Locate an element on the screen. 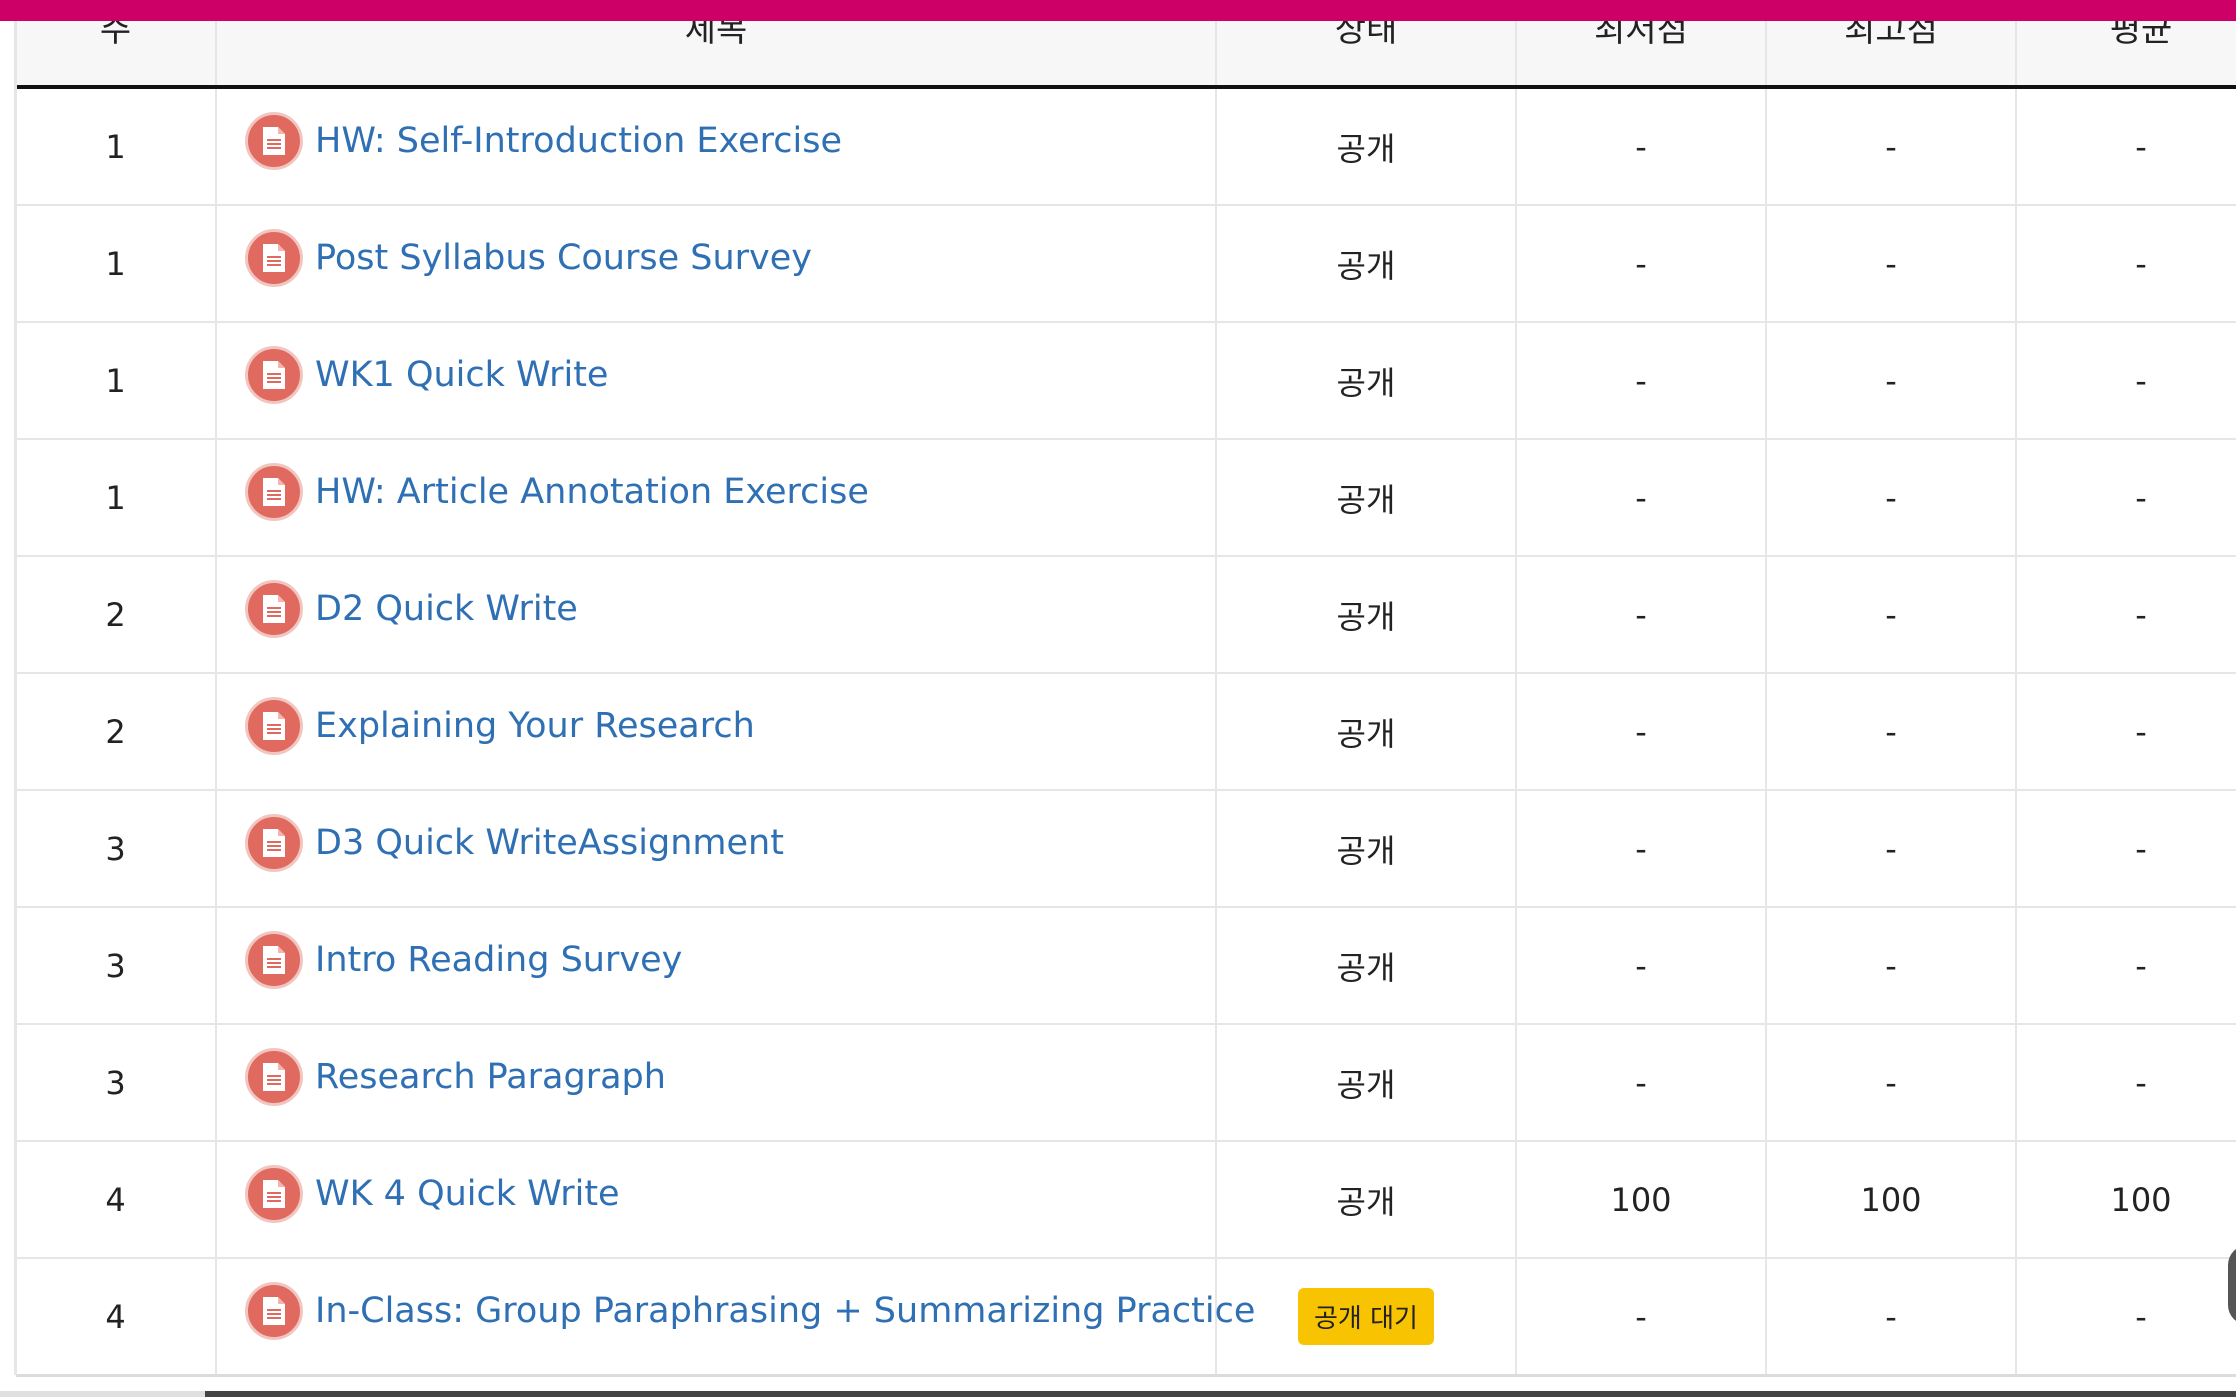 Image resolution: width=2236 pixels, height=1397 pixels. title-cell: D3 Quick WriteAssignment is located at coordinates (716, 849).